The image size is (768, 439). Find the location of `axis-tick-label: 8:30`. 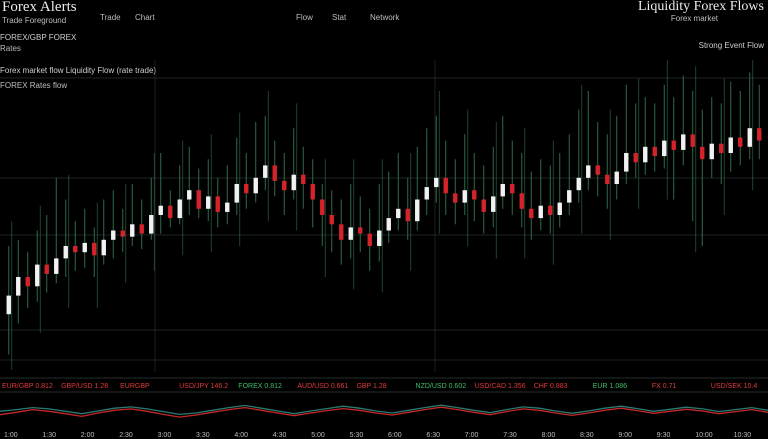

axis-tick-label: 8:30 is located at coordinates (587, 435).